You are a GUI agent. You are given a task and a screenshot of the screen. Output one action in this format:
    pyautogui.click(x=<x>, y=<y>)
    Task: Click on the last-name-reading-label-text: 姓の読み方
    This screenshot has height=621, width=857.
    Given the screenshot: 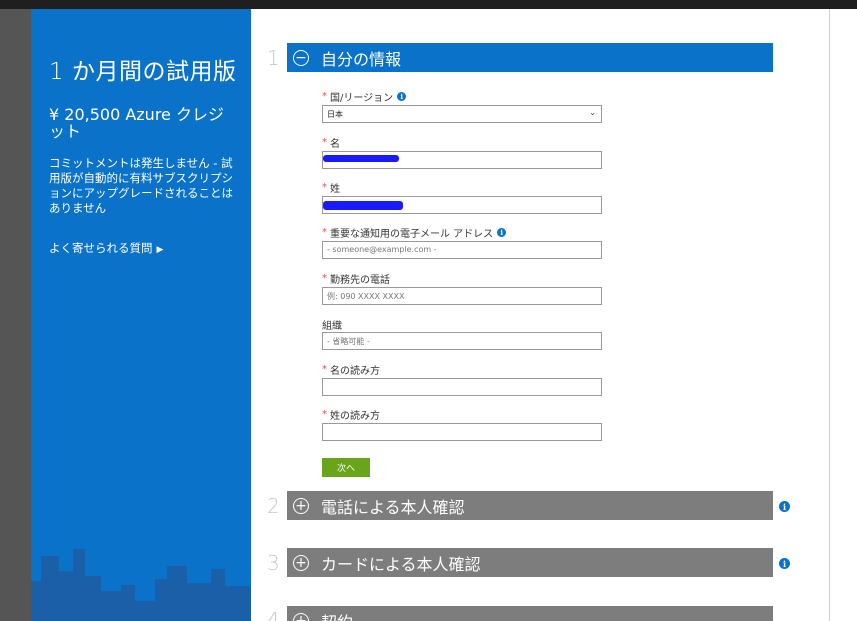 What is the action you would take?
    pyautogui.click(x=355, y=416)
    